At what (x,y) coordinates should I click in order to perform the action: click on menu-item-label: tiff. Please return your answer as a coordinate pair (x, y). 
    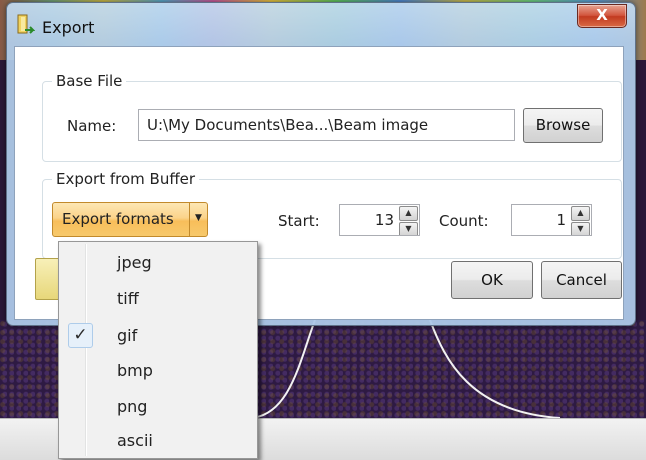
    Looking at the image, I should click on (128, 298).